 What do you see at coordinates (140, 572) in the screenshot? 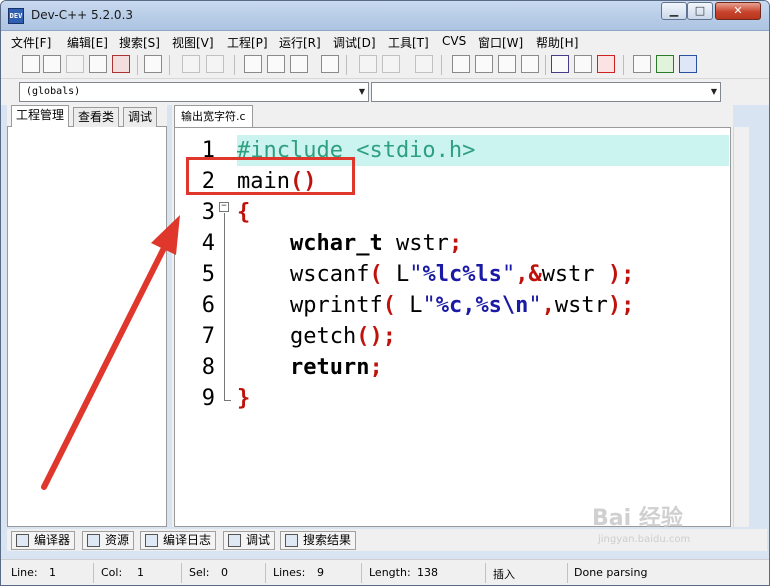
I see `status-col-value: 1` at bounding box center [140, 572].